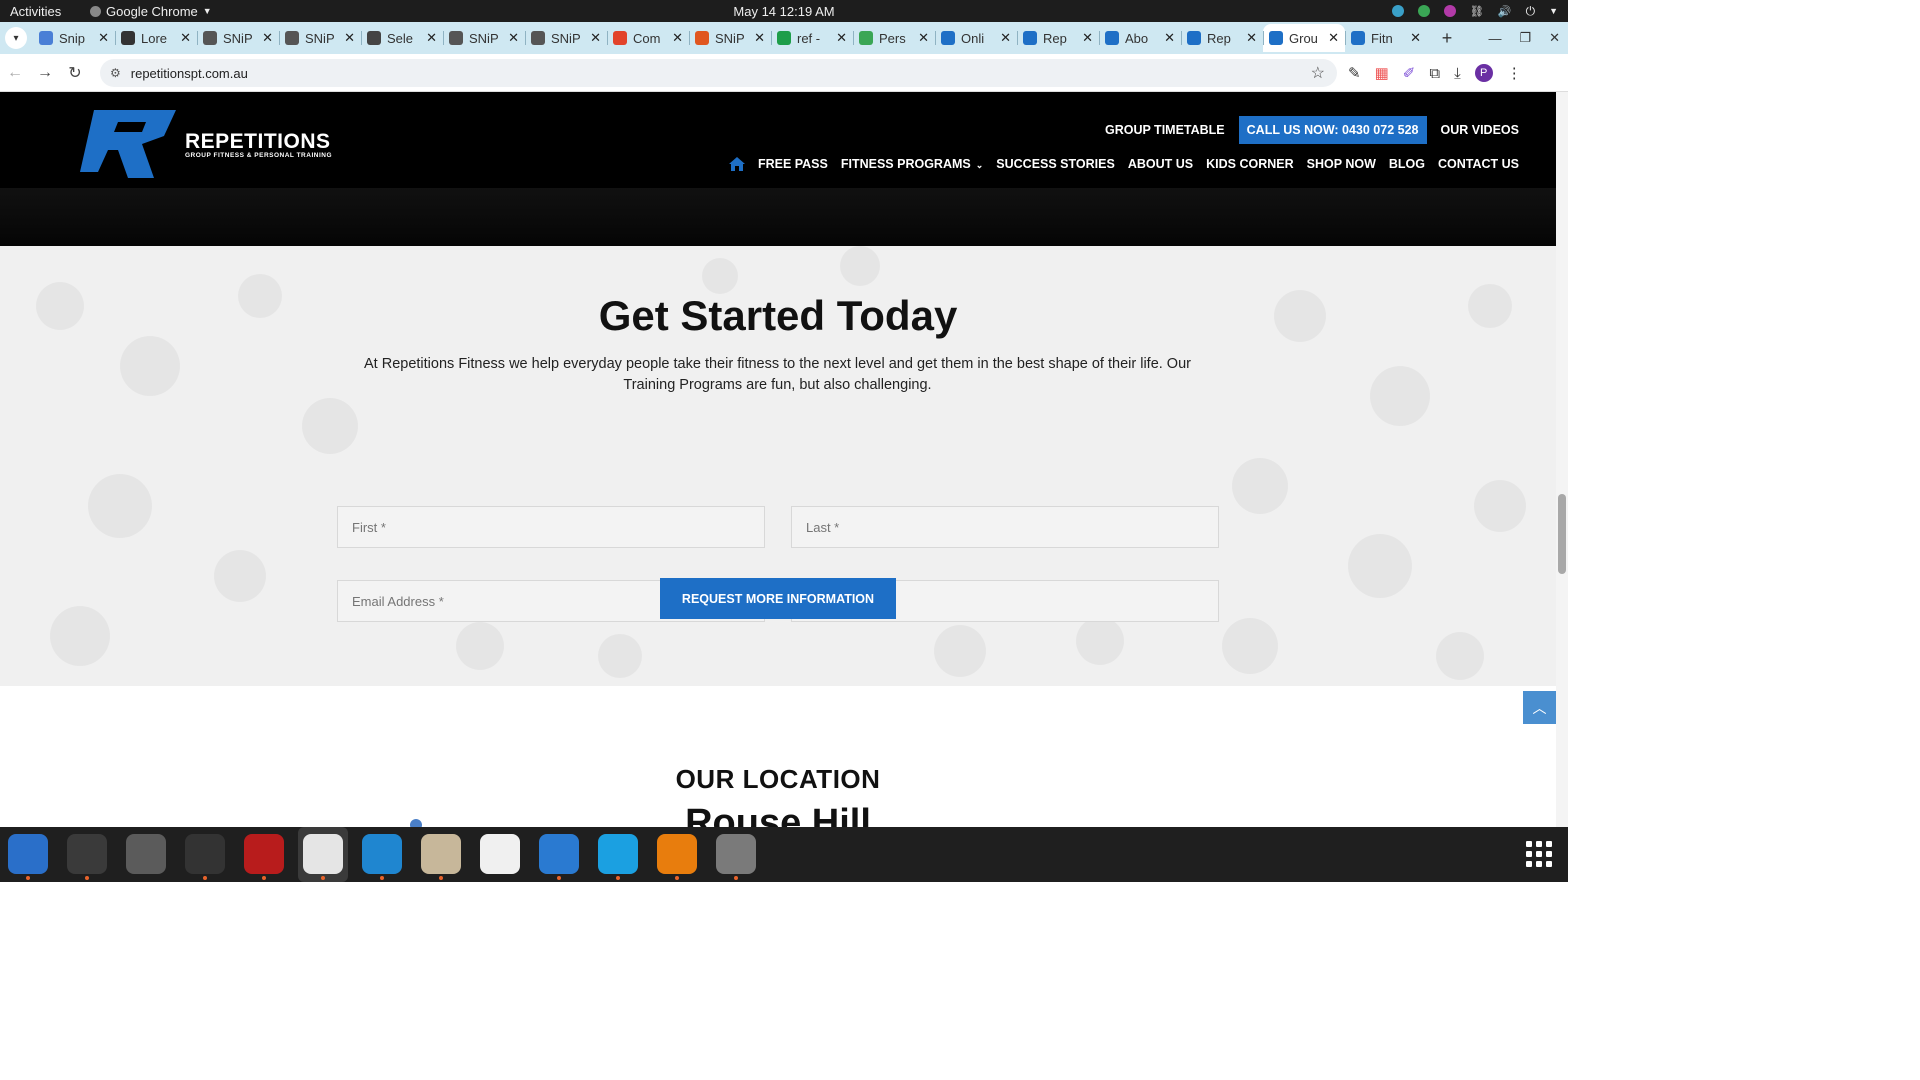 This screenshot has width=1920, height=1080. What do you see at coordinates (1525, 38) in the screenshot?
I see `maximize-icon: ❐` at bounding box center [1525, 38].